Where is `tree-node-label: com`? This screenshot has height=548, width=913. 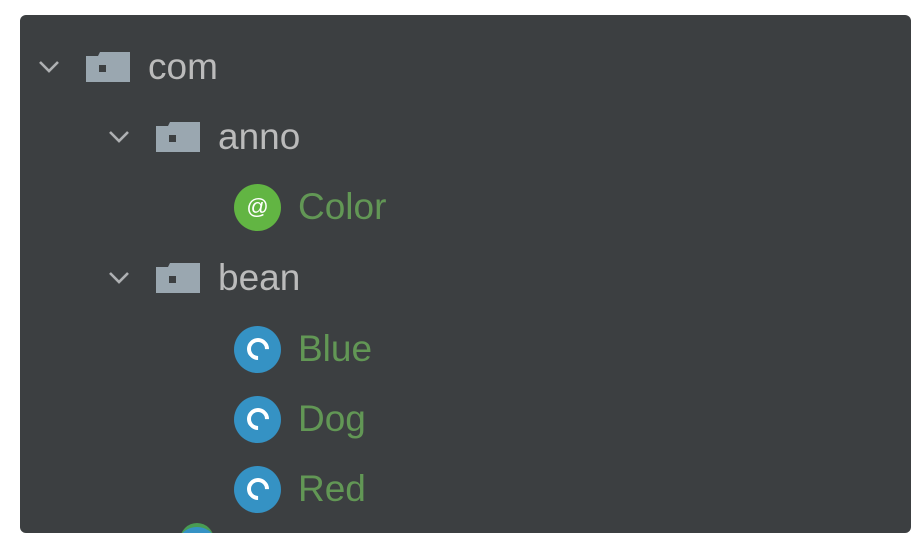
tree-node-label: com is located at coordinates (183, 66).